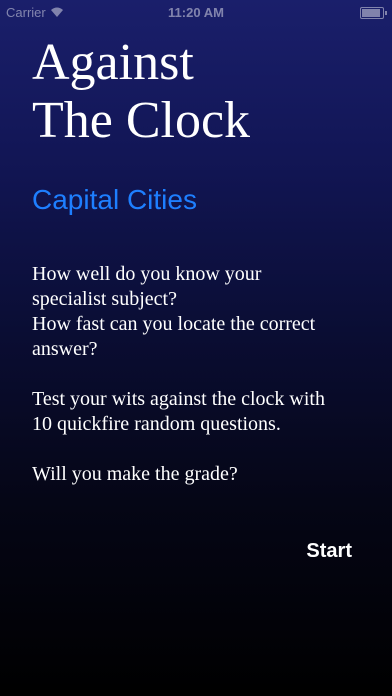  I want to click on intro-line: Test your wits against the clock with, so click(178, 399).